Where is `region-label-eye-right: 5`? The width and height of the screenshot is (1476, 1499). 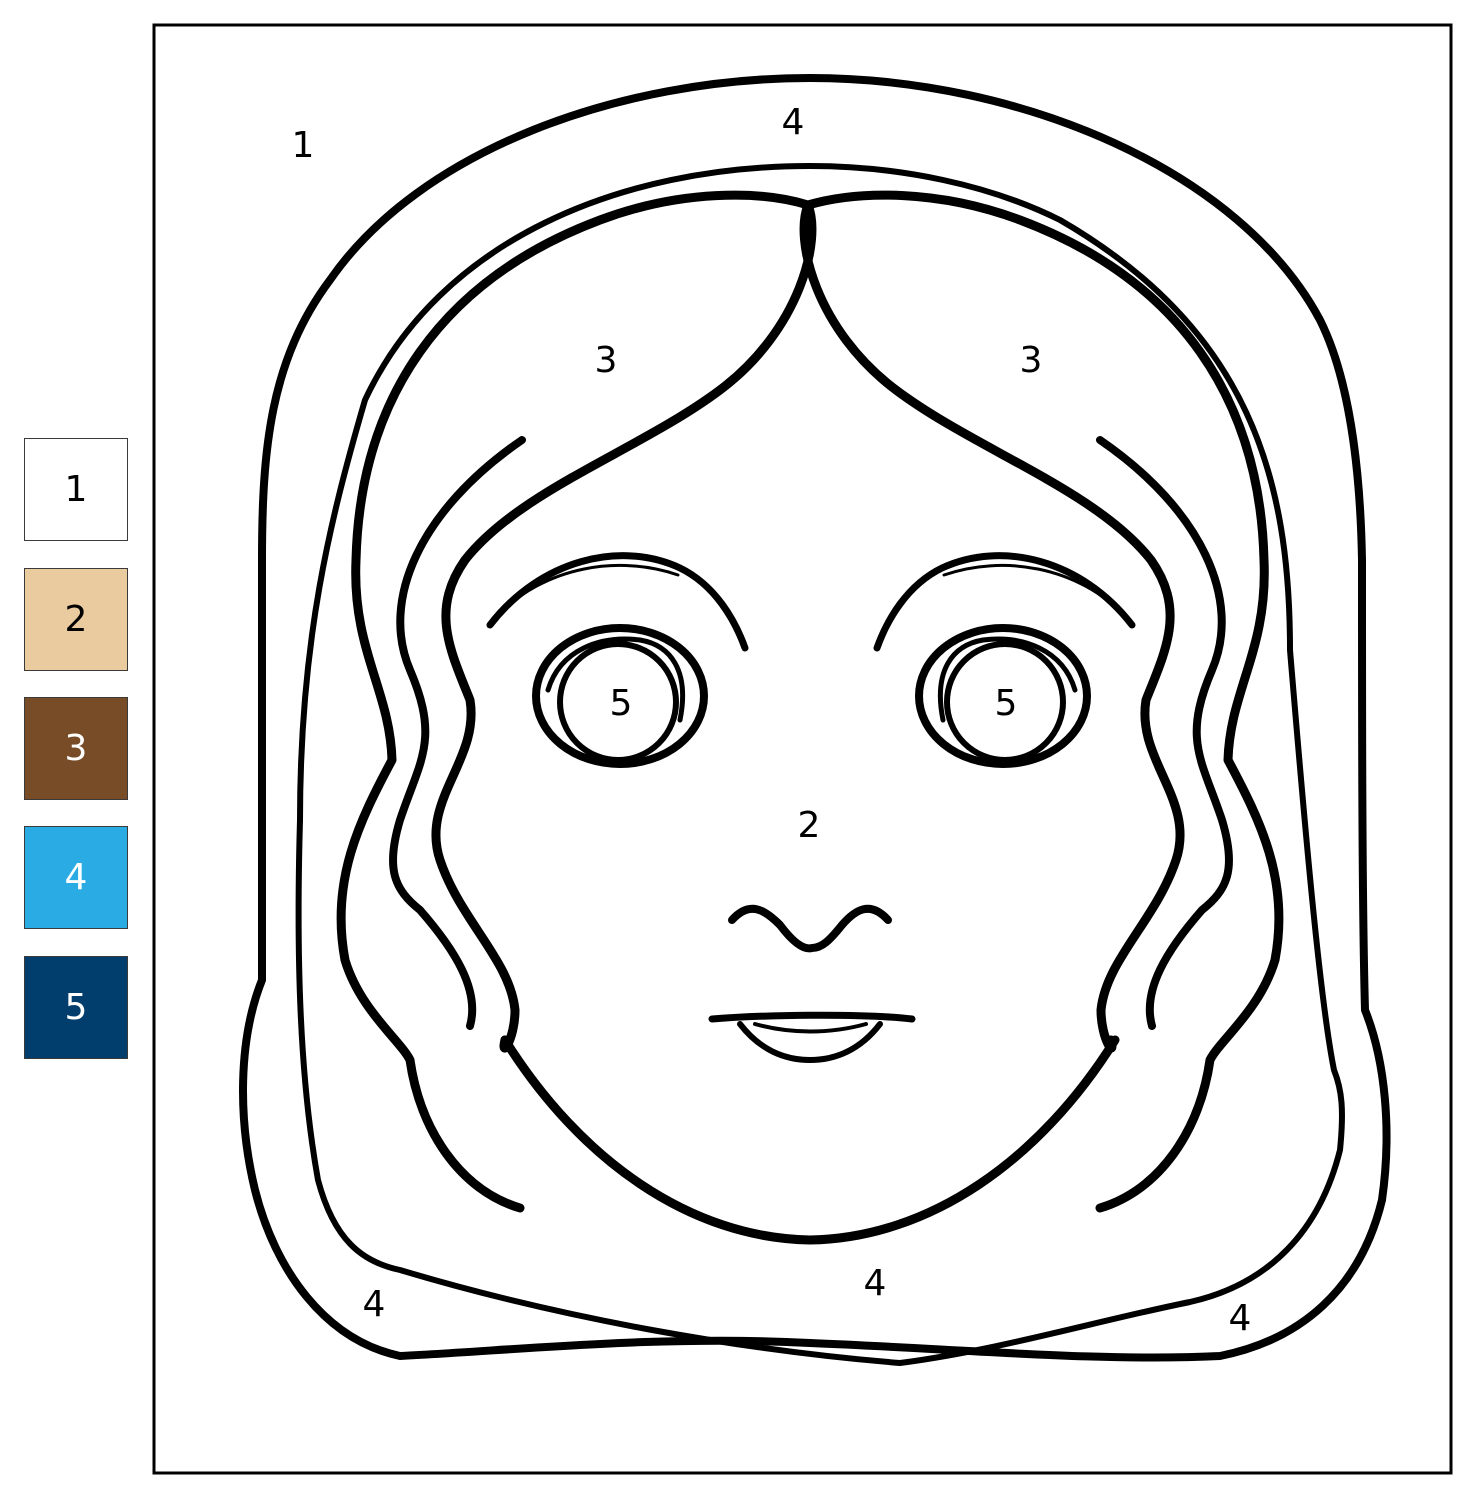
region-label-eye-right: 5 is located at coordinates (1006, 703).